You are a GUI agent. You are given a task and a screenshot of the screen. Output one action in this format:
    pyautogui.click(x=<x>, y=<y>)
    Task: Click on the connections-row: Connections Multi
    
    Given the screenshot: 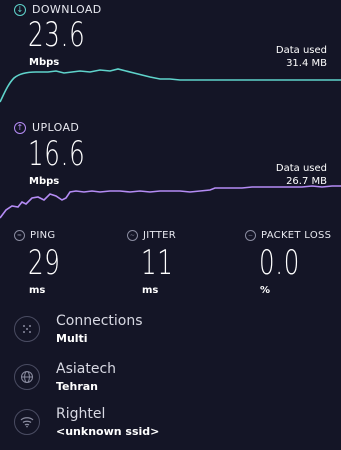 What is the action you would take?
    pyautogui.click(x=78, y=329)
    